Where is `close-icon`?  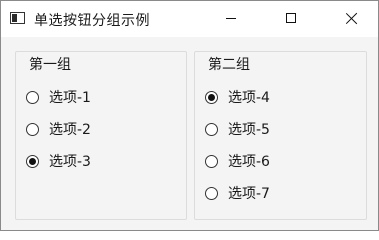 close-icon is located at coordinates (352, 18).